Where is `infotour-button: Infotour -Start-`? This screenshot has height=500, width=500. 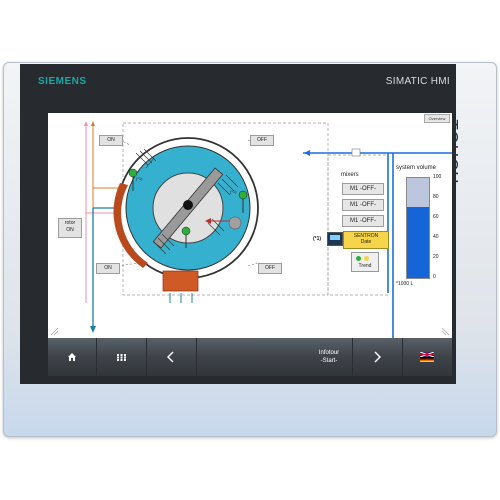 infotour-button: Infotour -Start- is located at coordinates (274, 357).